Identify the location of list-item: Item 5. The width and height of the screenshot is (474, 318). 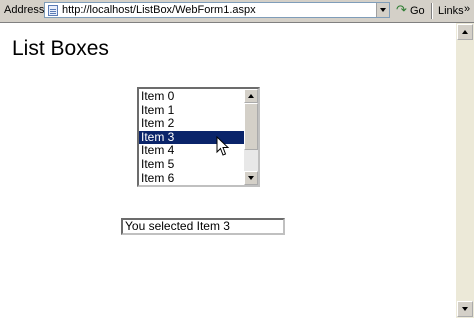
(192, 164).